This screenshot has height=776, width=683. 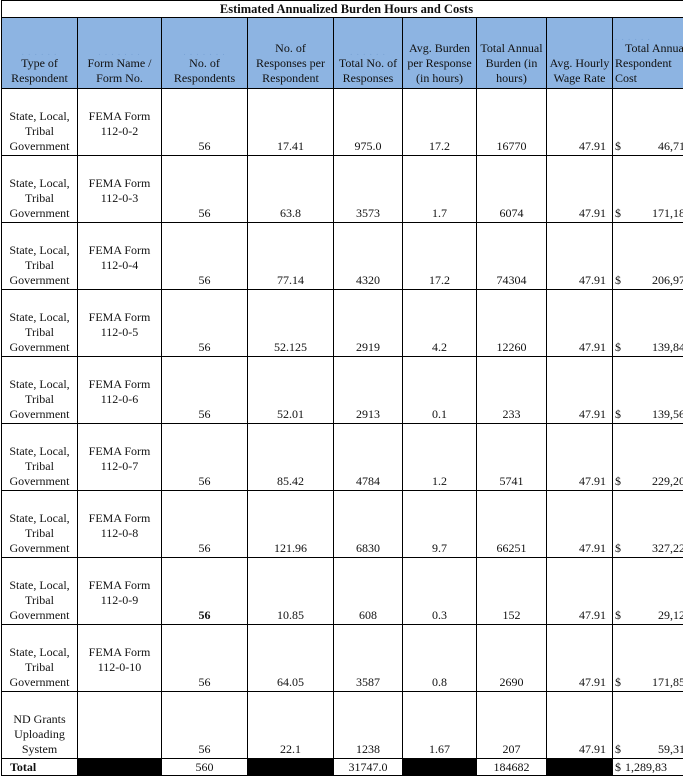 What do you see at coordinates (512, 323) in the screenshot?
I see `total-burden-cell: 12260` at bounding box center [512, 323].